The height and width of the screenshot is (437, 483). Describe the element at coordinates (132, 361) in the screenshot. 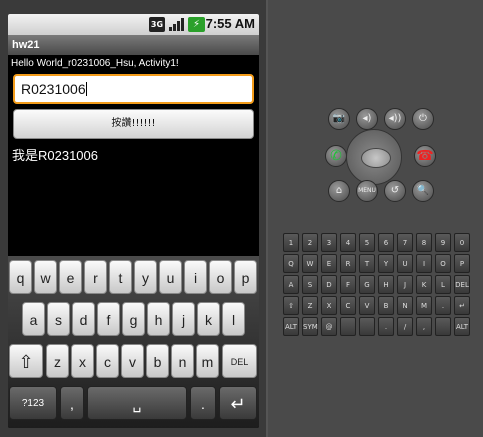

I see `key-v: v` at that location.